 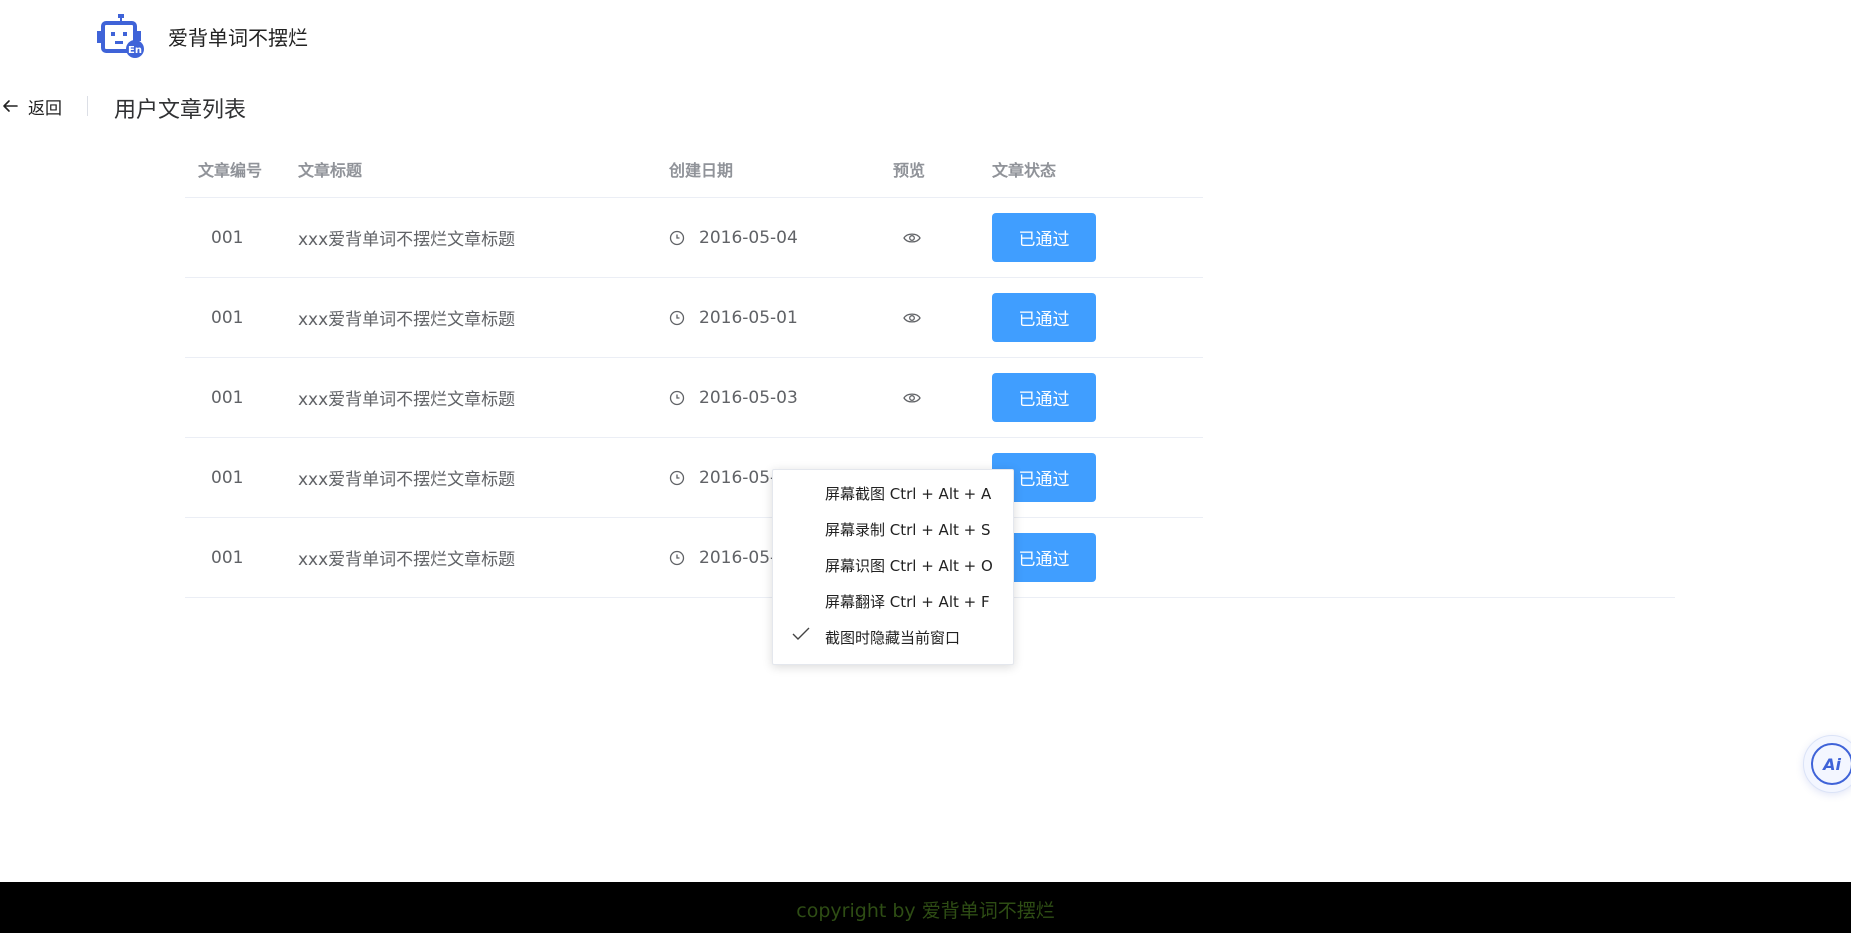 I want to click on article-date-cell: 2016-05-03, so click(x=733, y=397).